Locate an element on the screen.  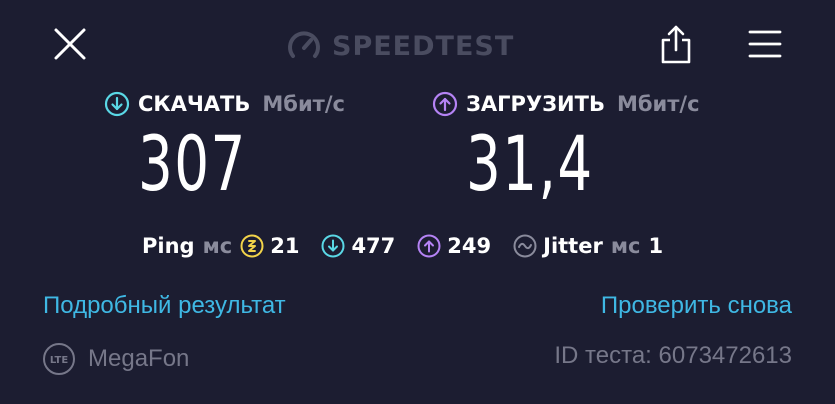
detailed-result-link: Подробный результат is located at coordinates (164, 306).